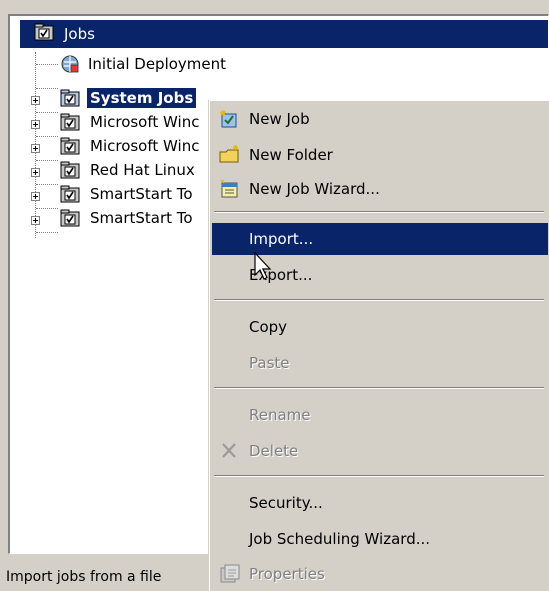 This screenshot has width=549, height=591. Describe the element at coordinates (142, 170) in the screenshot. I see `tree-item-label: Red Hat Linux` at that location.